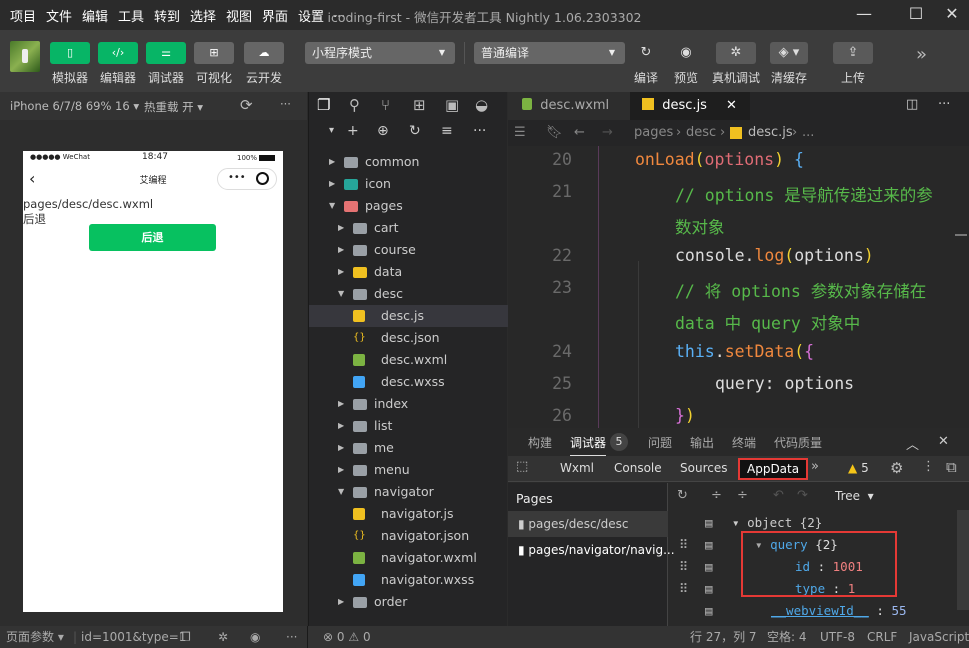 This screenshot has height=648, width=969. I want to click on devtools-tab-sources: Sources, so click(703, 468).